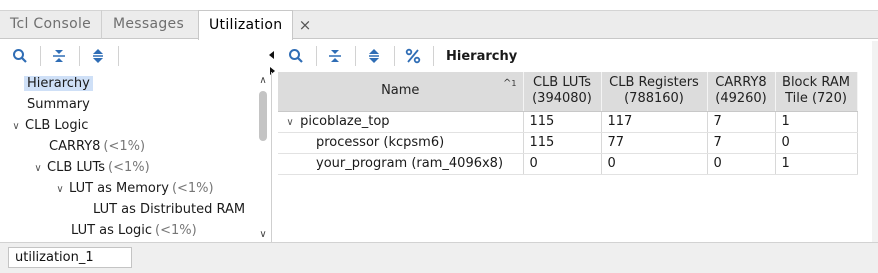 The width and height of the screenshot is (878, 273). What do you see at coordinates (400, 56) in the screenshot?
I see `right-toolbar: Hierarchy` at bounding box center [400, 56].